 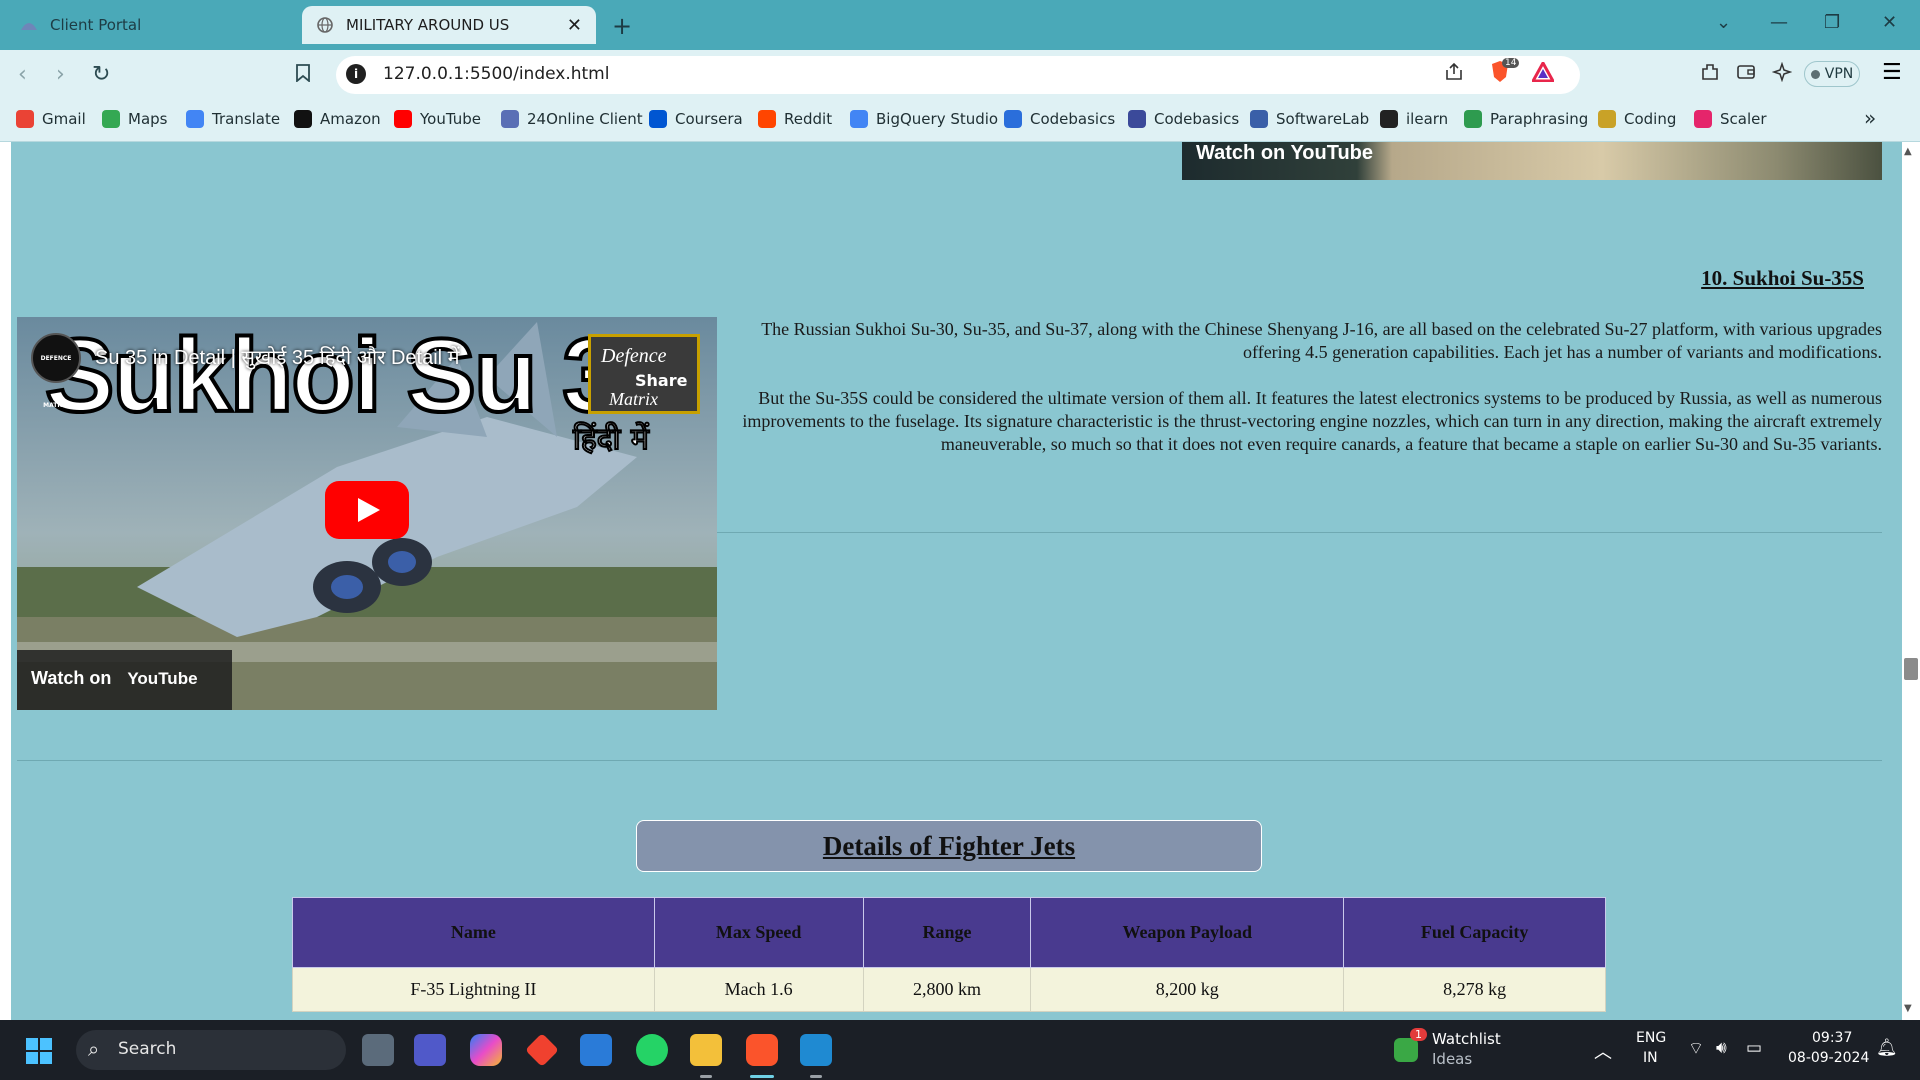 I want to click on tab-search-chevron-icon: ⌄, so click(x=1723, y=22).